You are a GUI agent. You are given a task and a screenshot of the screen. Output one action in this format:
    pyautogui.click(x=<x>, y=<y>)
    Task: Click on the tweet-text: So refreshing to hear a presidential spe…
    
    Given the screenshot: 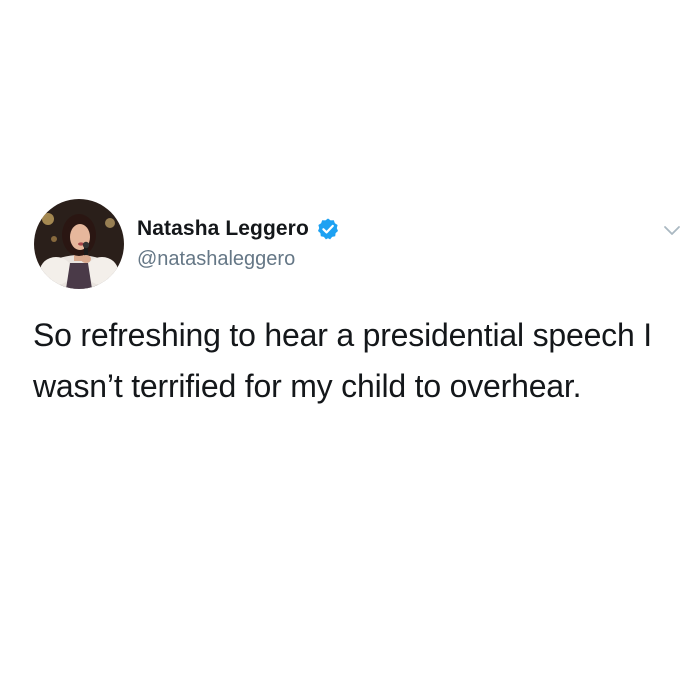 What is the action you would take?
    pyautogui.click(x=342, y=360)
    